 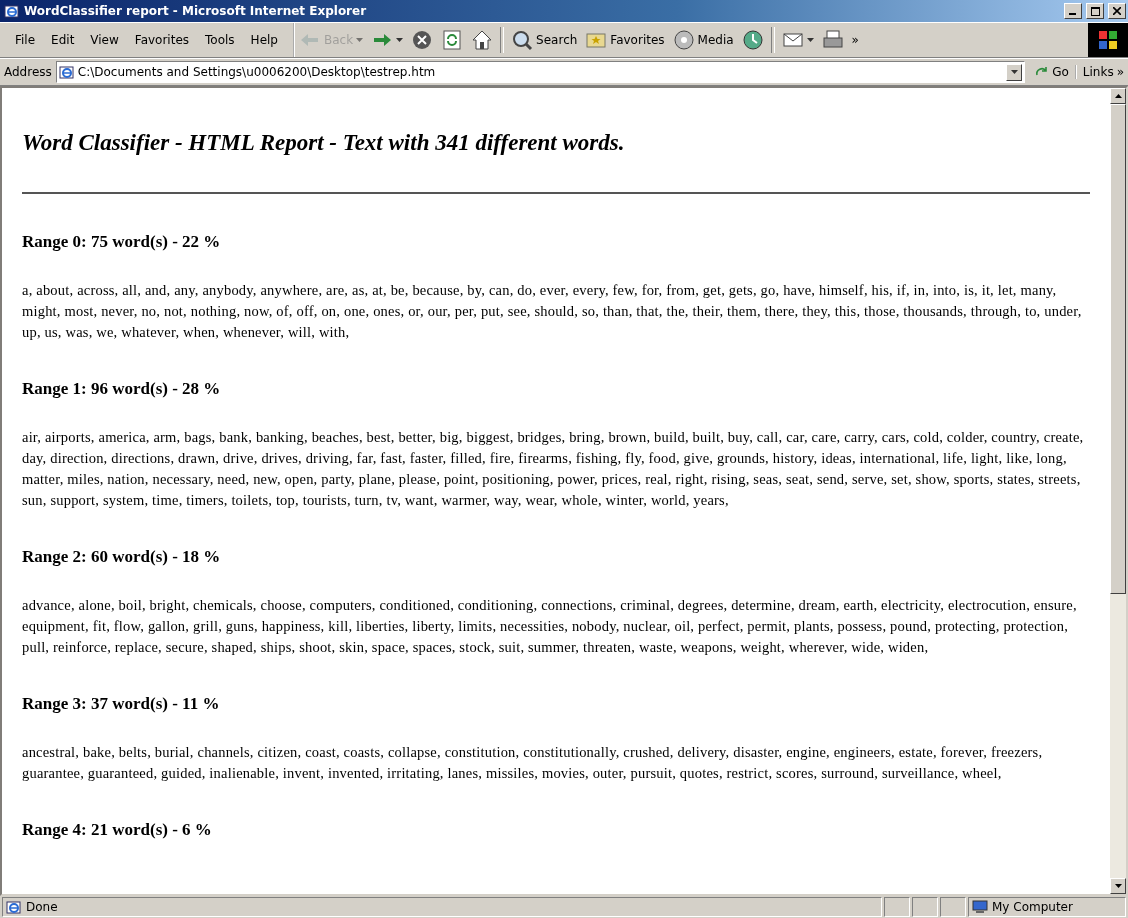 What do you see at coordinates (122, 557) in the screenshot?
I see `range-heading: Range 2: 60 word(s) - 18 %` at bounding box center [122, 557].